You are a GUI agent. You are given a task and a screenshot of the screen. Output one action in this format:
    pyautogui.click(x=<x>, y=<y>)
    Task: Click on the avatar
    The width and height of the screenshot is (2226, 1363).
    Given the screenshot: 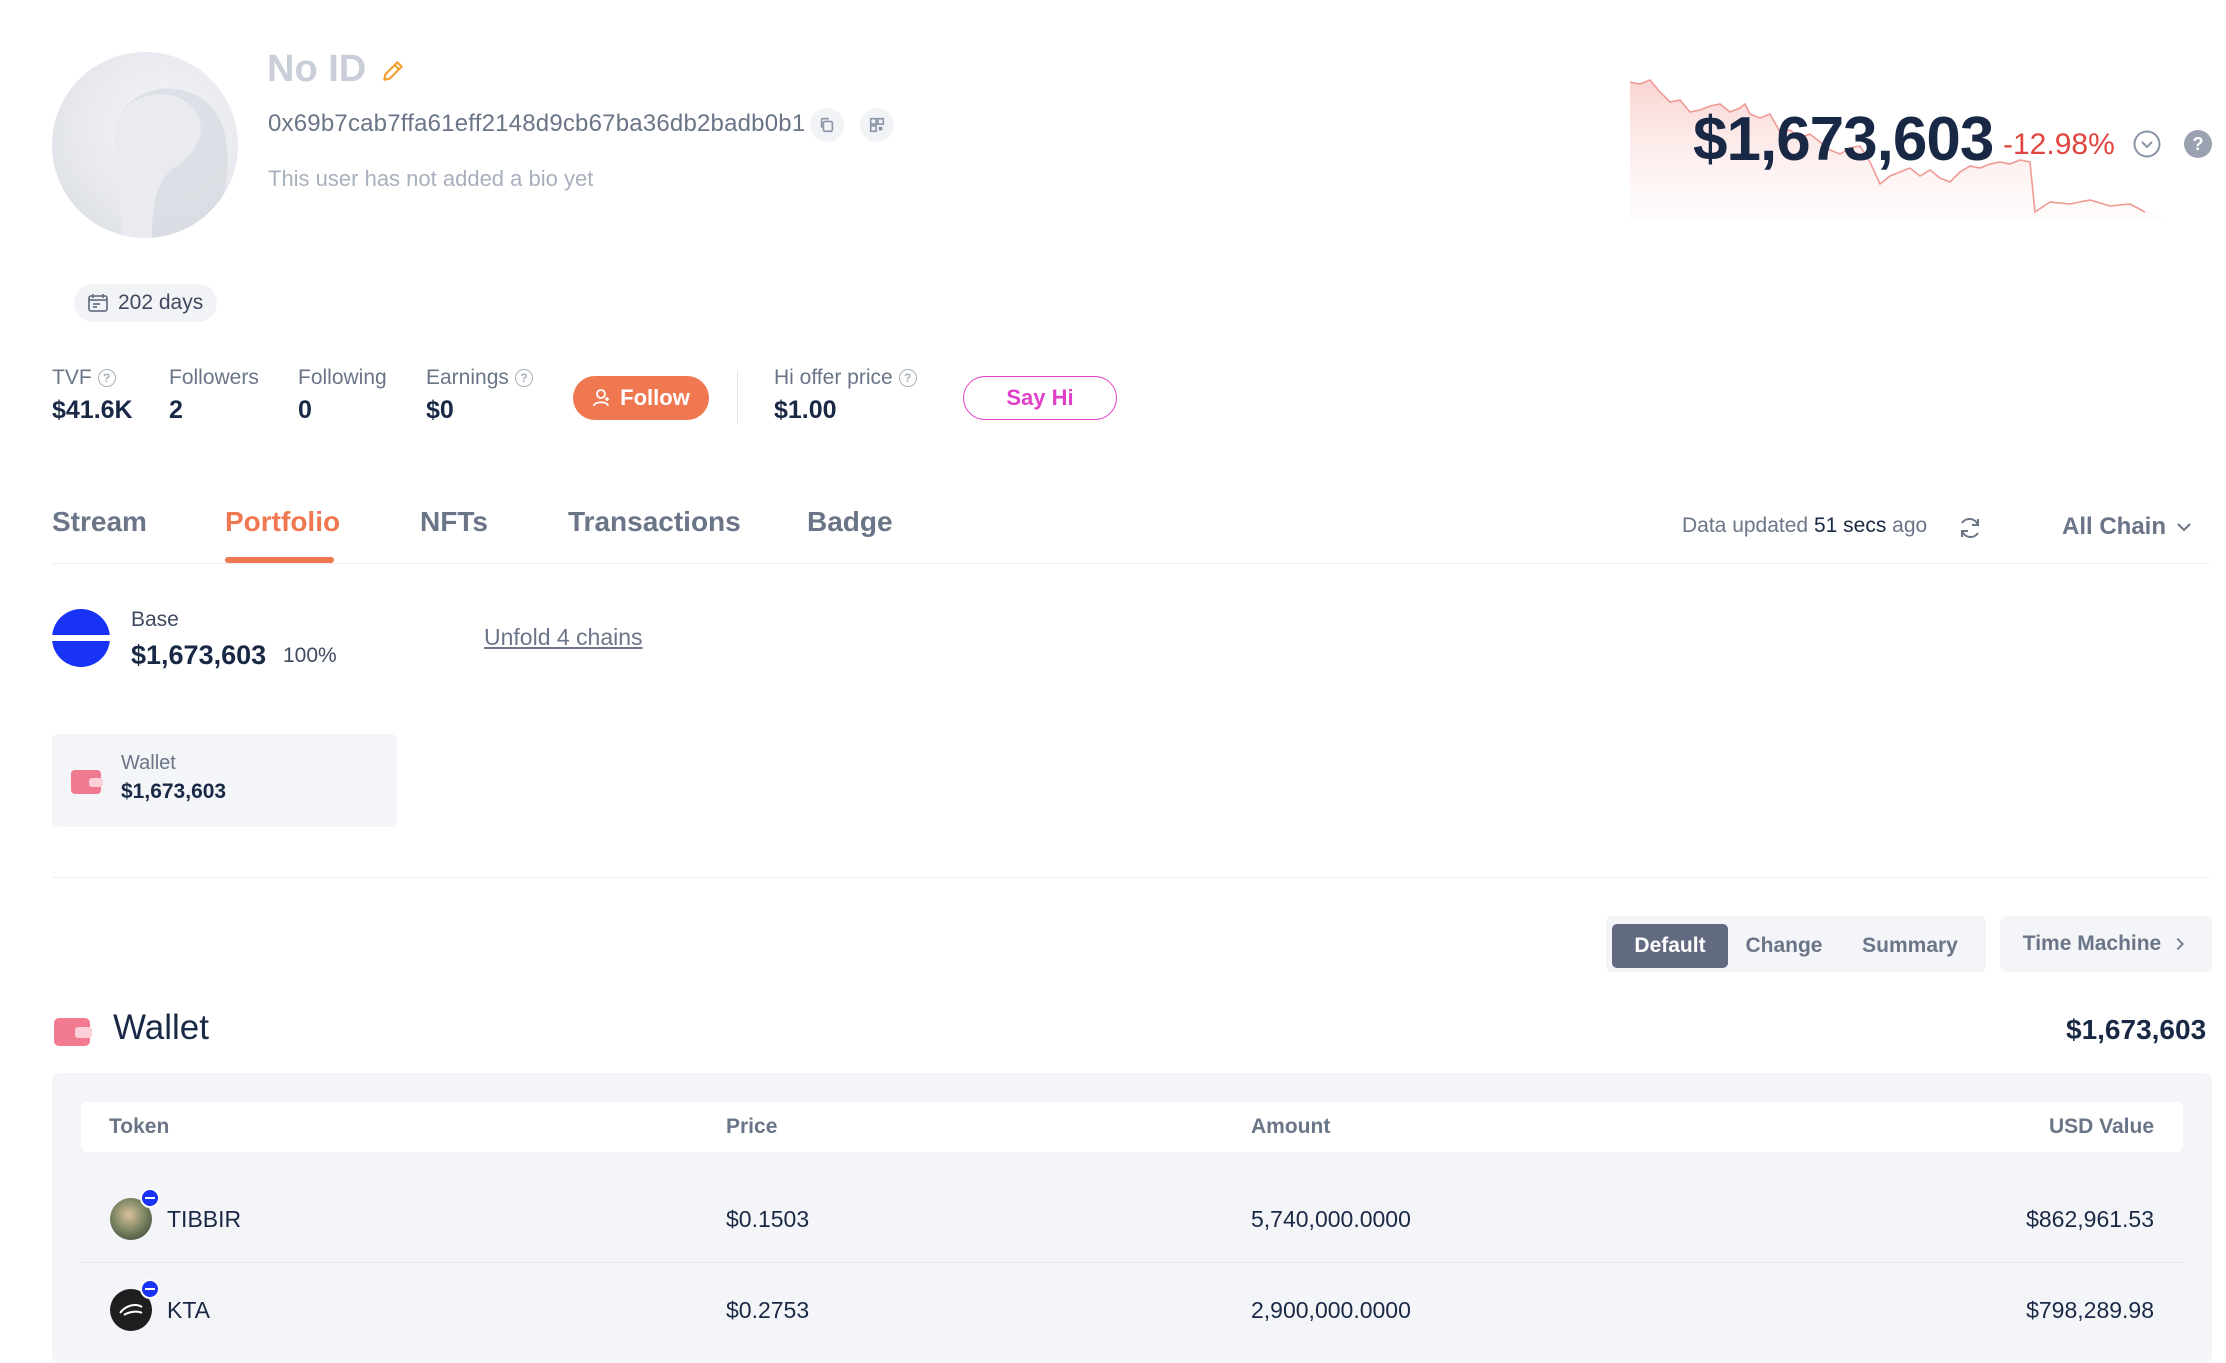 What is the action you would take?
    pyautogui.click(x=145, y=145)
    